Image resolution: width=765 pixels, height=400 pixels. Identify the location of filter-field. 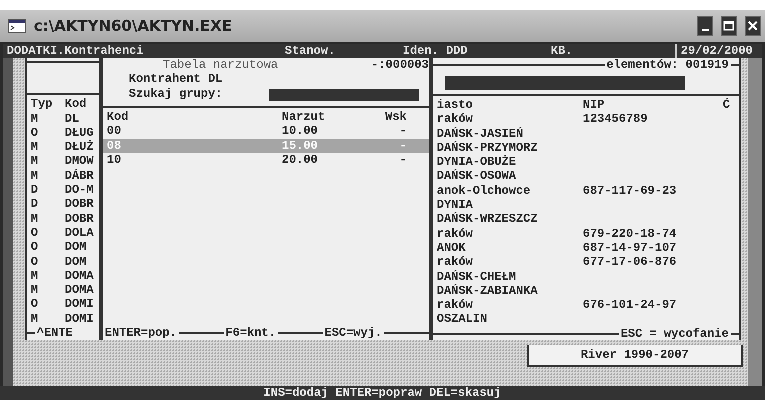
(565, 83).